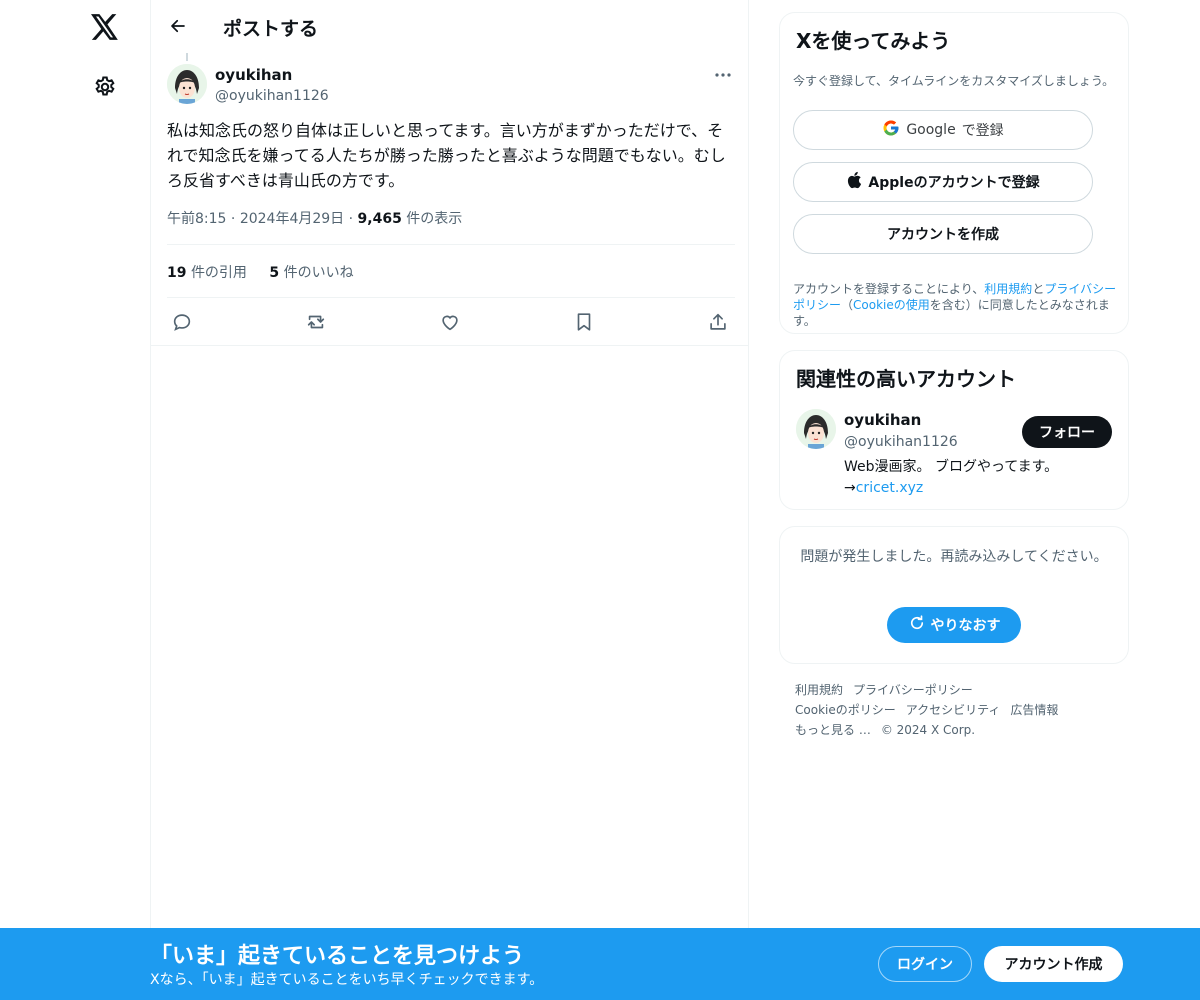 Image resolution: width=1200 pixels, height=1000 pixels. I want to click on post-stats: 19 件の引用 5 件のいいね, so click(269, 272).